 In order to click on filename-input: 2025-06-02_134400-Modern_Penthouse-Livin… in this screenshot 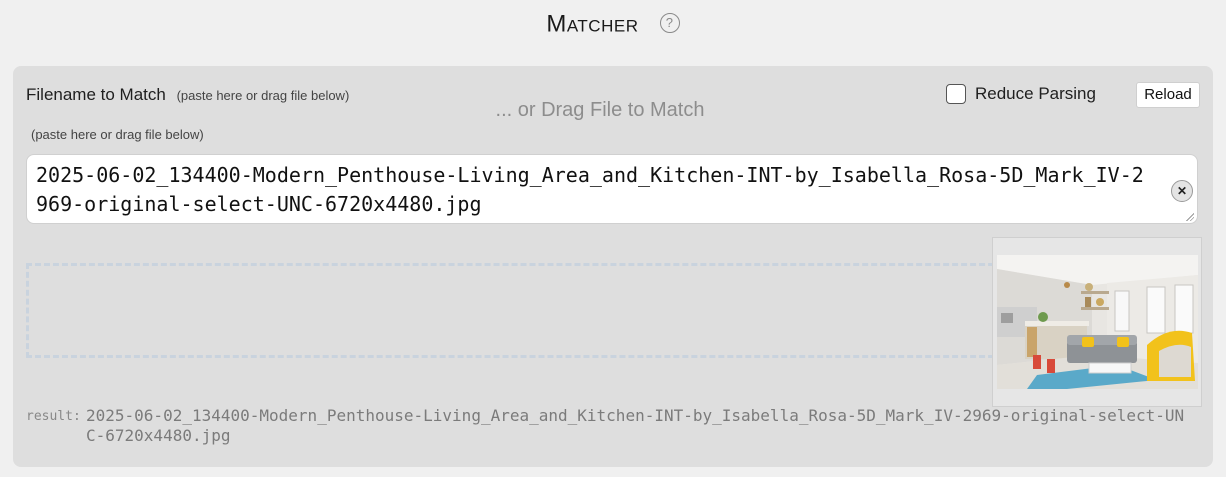, I will do `click(612, 189)`.